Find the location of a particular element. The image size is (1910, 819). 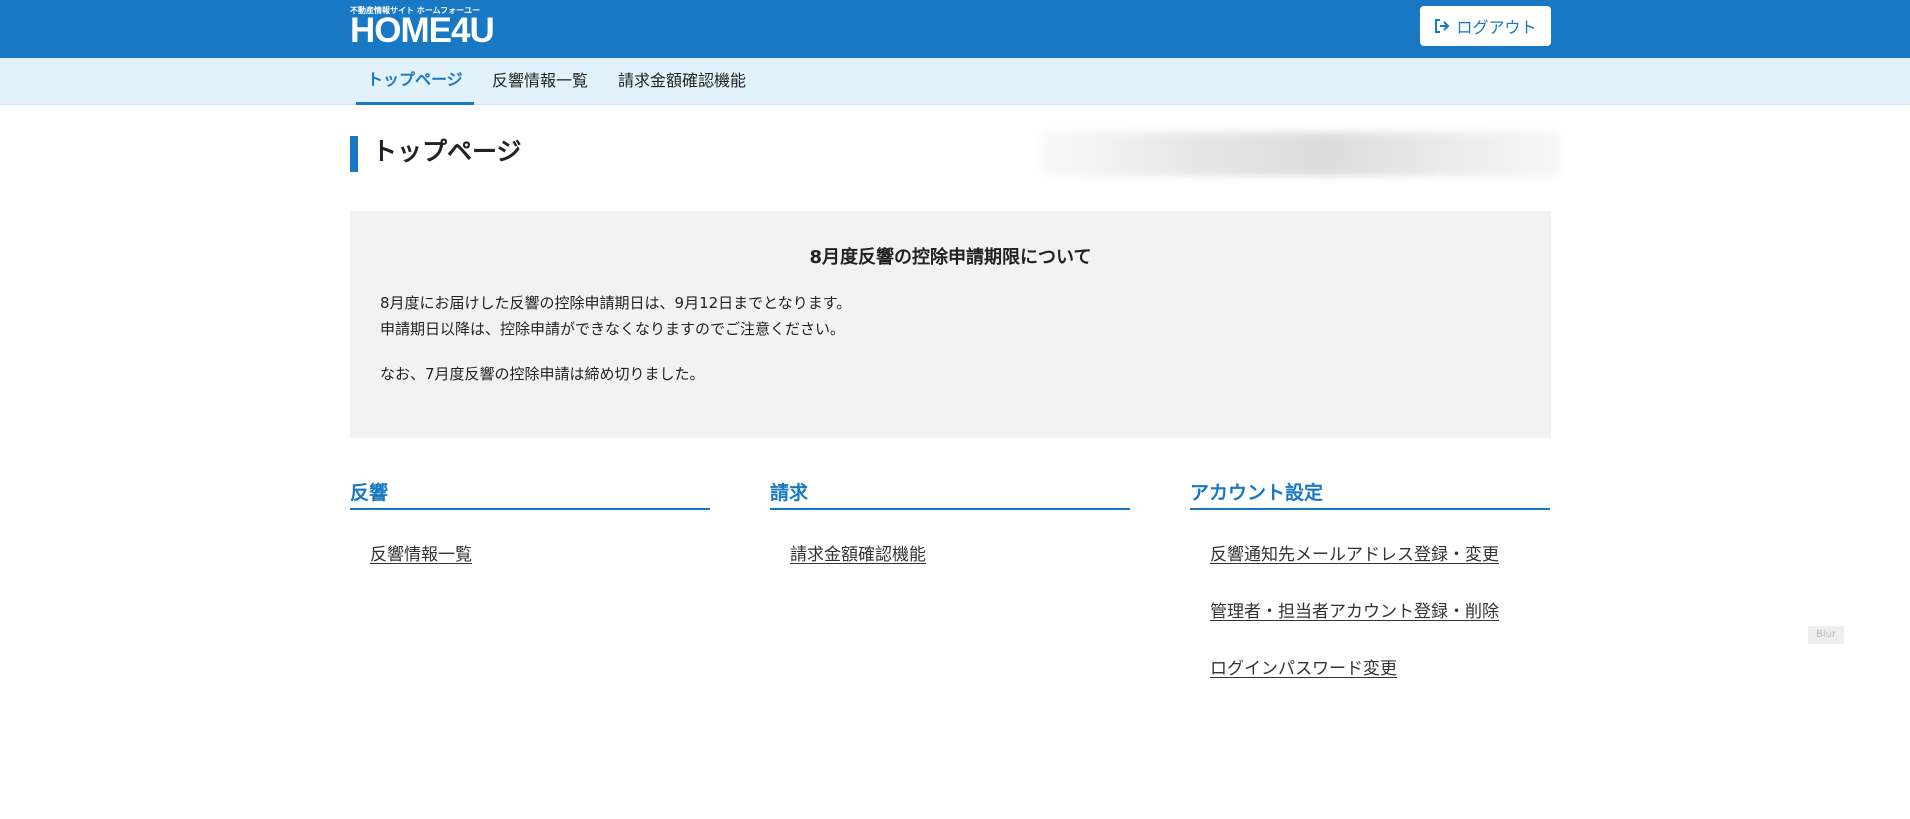

link-password-change: ログインパスワード変更 is located at coordinates (1303, 666).